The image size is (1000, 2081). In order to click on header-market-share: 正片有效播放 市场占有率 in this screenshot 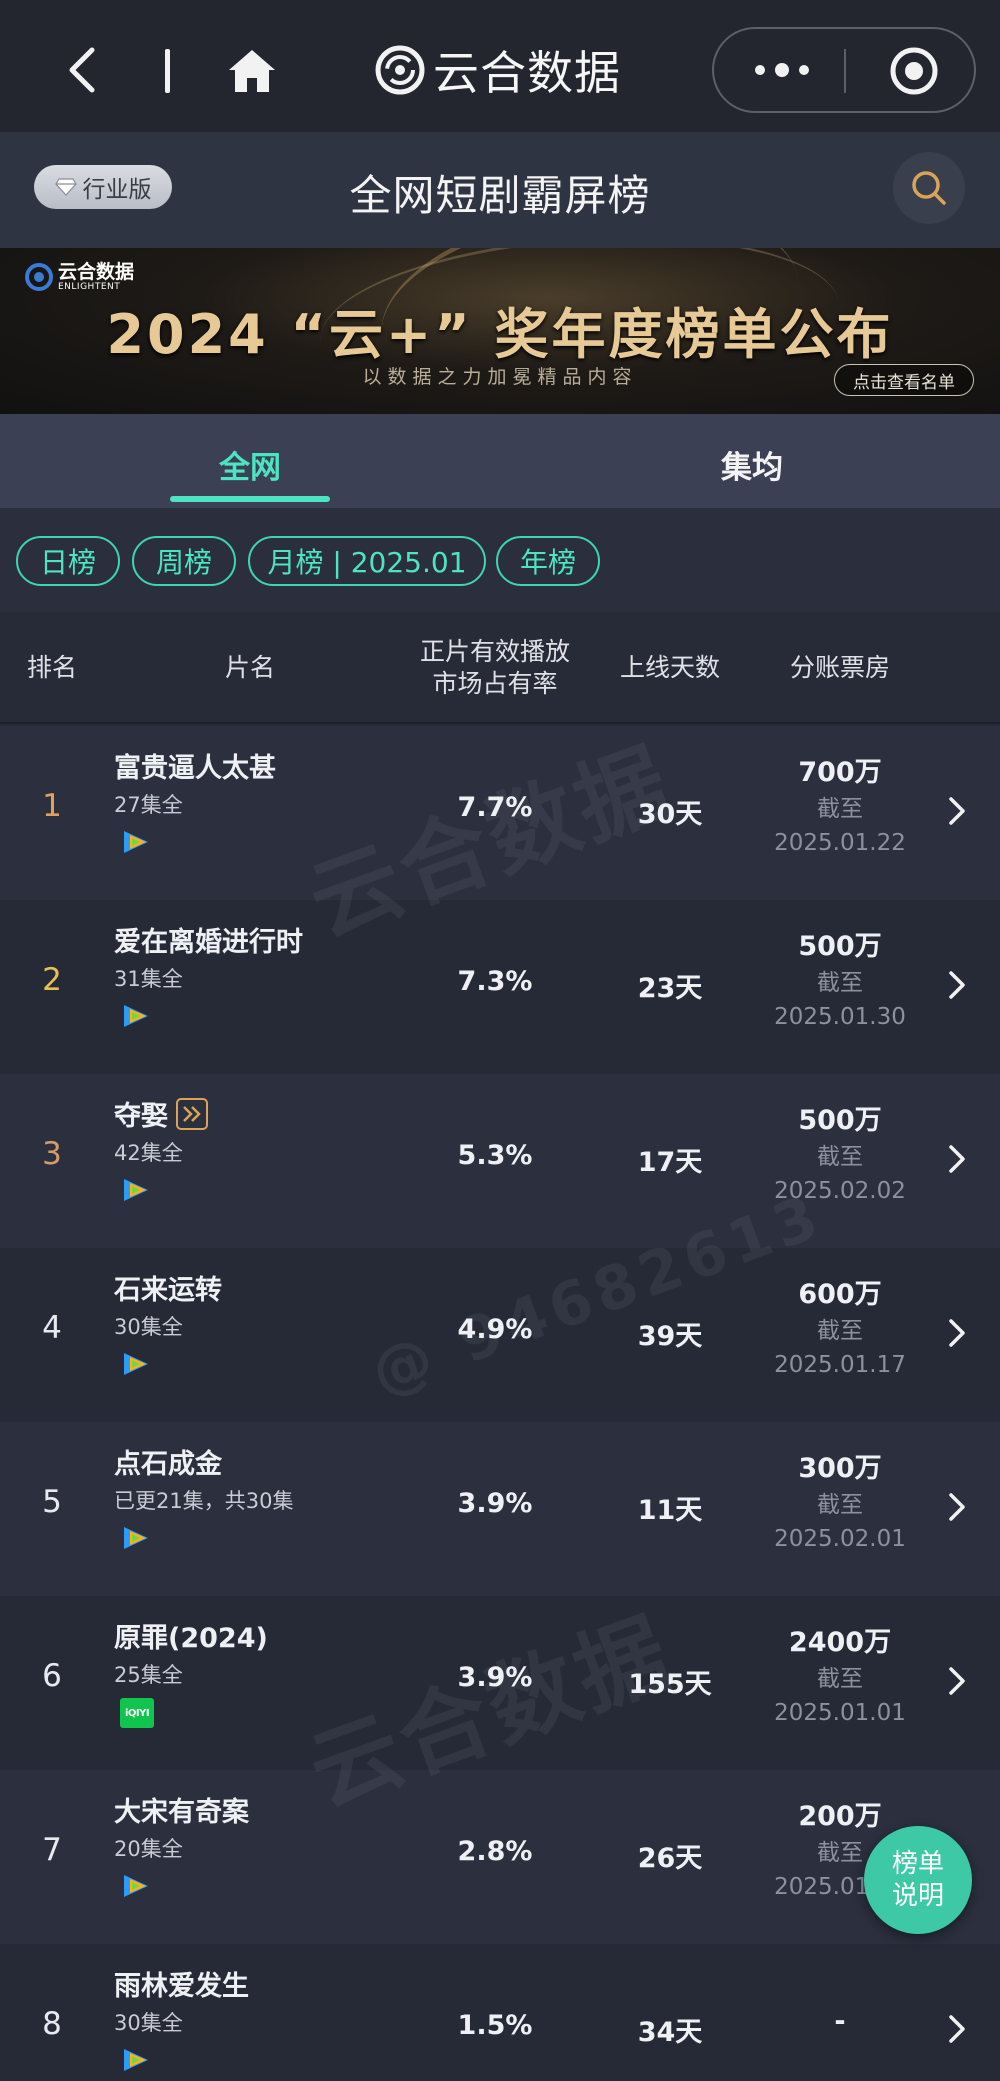, I will do `click(495, 668)`.